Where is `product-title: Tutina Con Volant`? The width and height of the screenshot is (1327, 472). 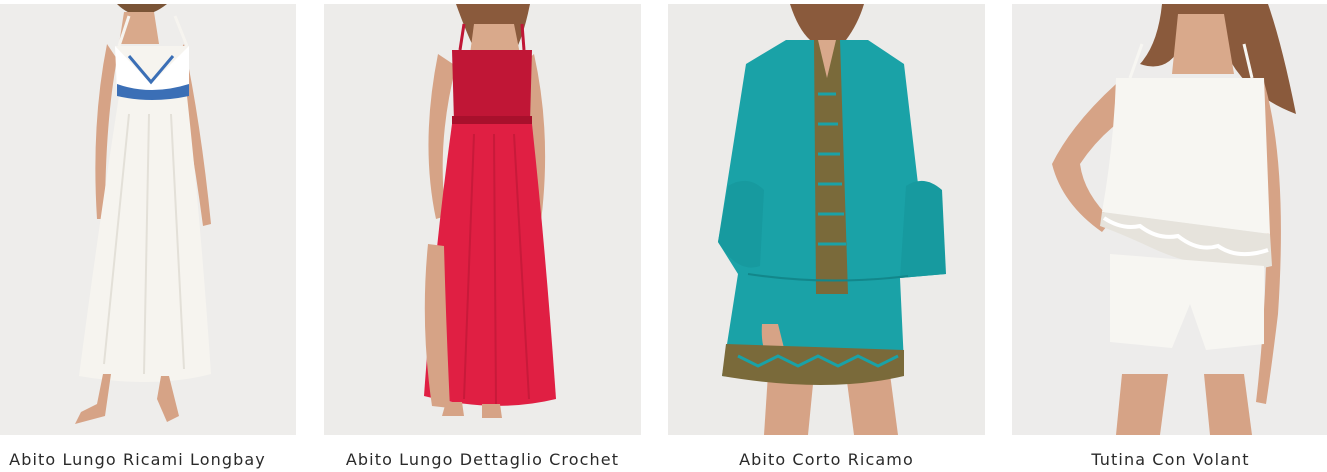
product-title: Tutina Con Volant is located at coordinates (1169, 460).